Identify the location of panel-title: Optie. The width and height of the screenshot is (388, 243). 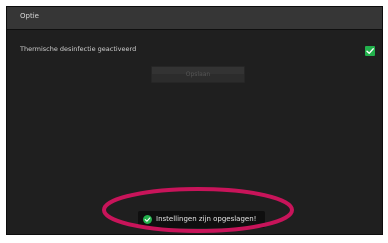
(29, 16).